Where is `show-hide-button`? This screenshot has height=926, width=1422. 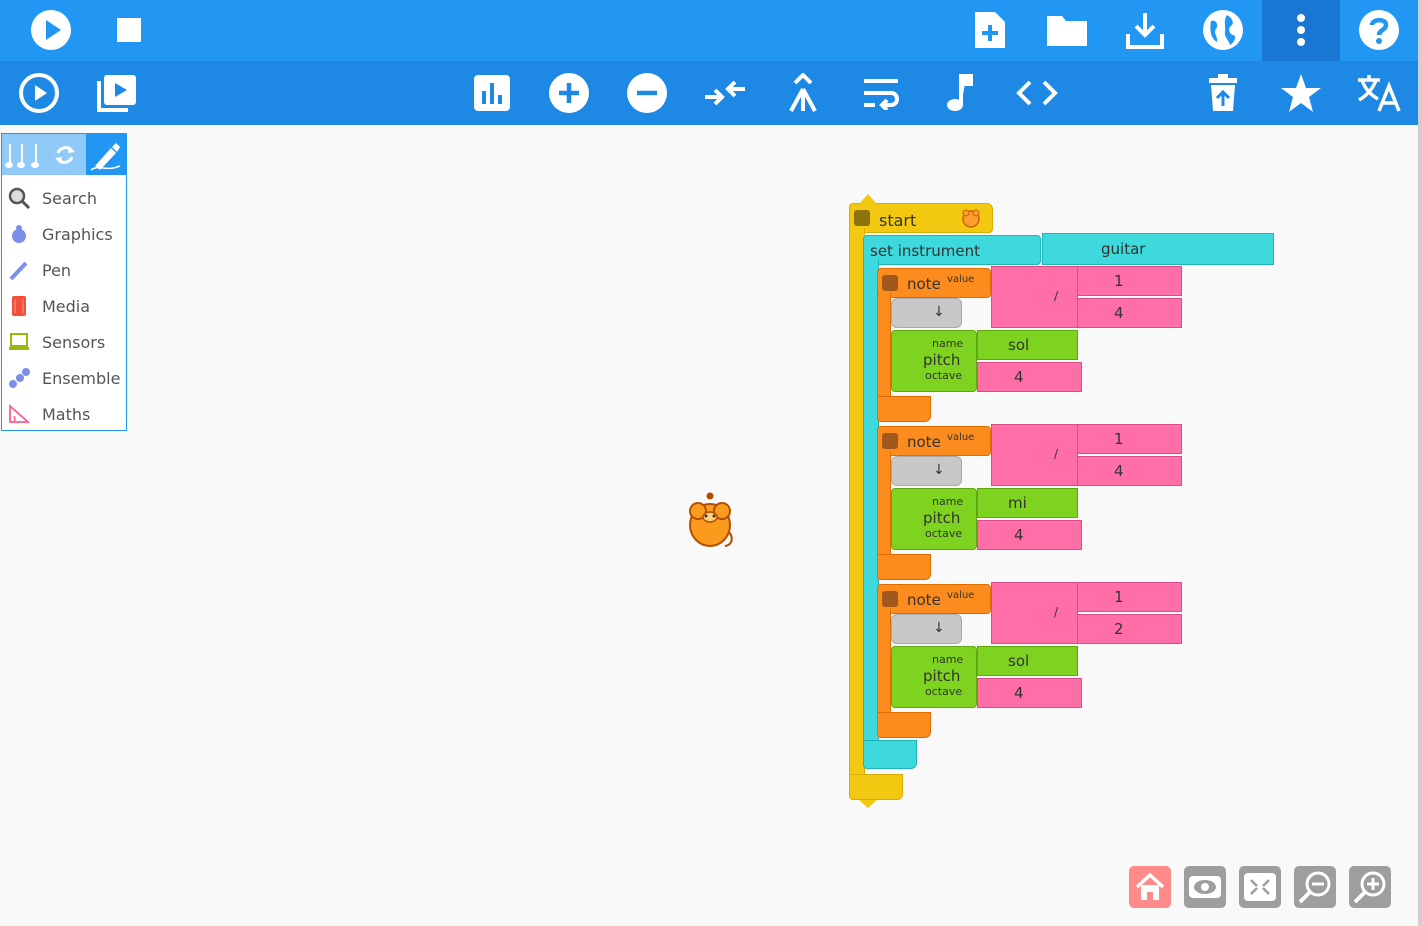
show-hide-button is located at coordinates (1205, 887).